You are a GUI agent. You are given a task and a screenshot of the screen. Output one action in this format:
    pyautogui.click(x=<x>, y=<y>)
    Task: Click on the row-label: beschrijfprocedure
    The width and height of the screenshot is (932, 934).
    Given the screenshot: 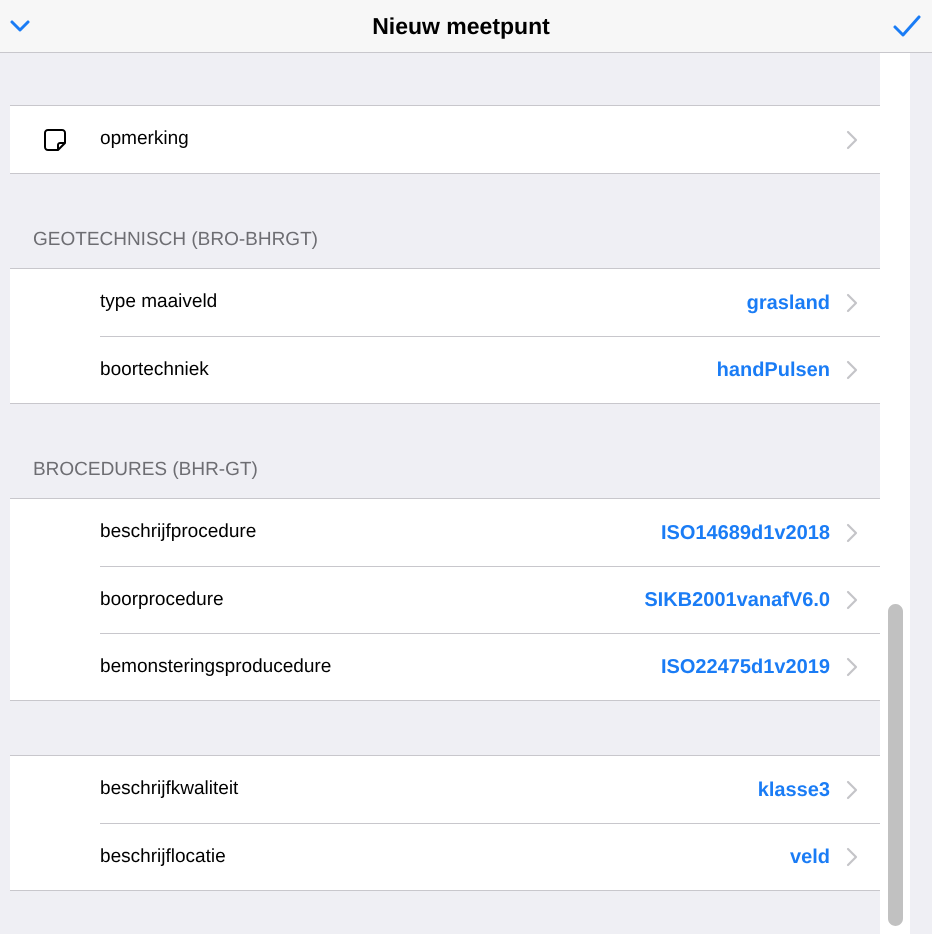 What is the action you would take?
    pyautogui.click(x=179, y=532)
    